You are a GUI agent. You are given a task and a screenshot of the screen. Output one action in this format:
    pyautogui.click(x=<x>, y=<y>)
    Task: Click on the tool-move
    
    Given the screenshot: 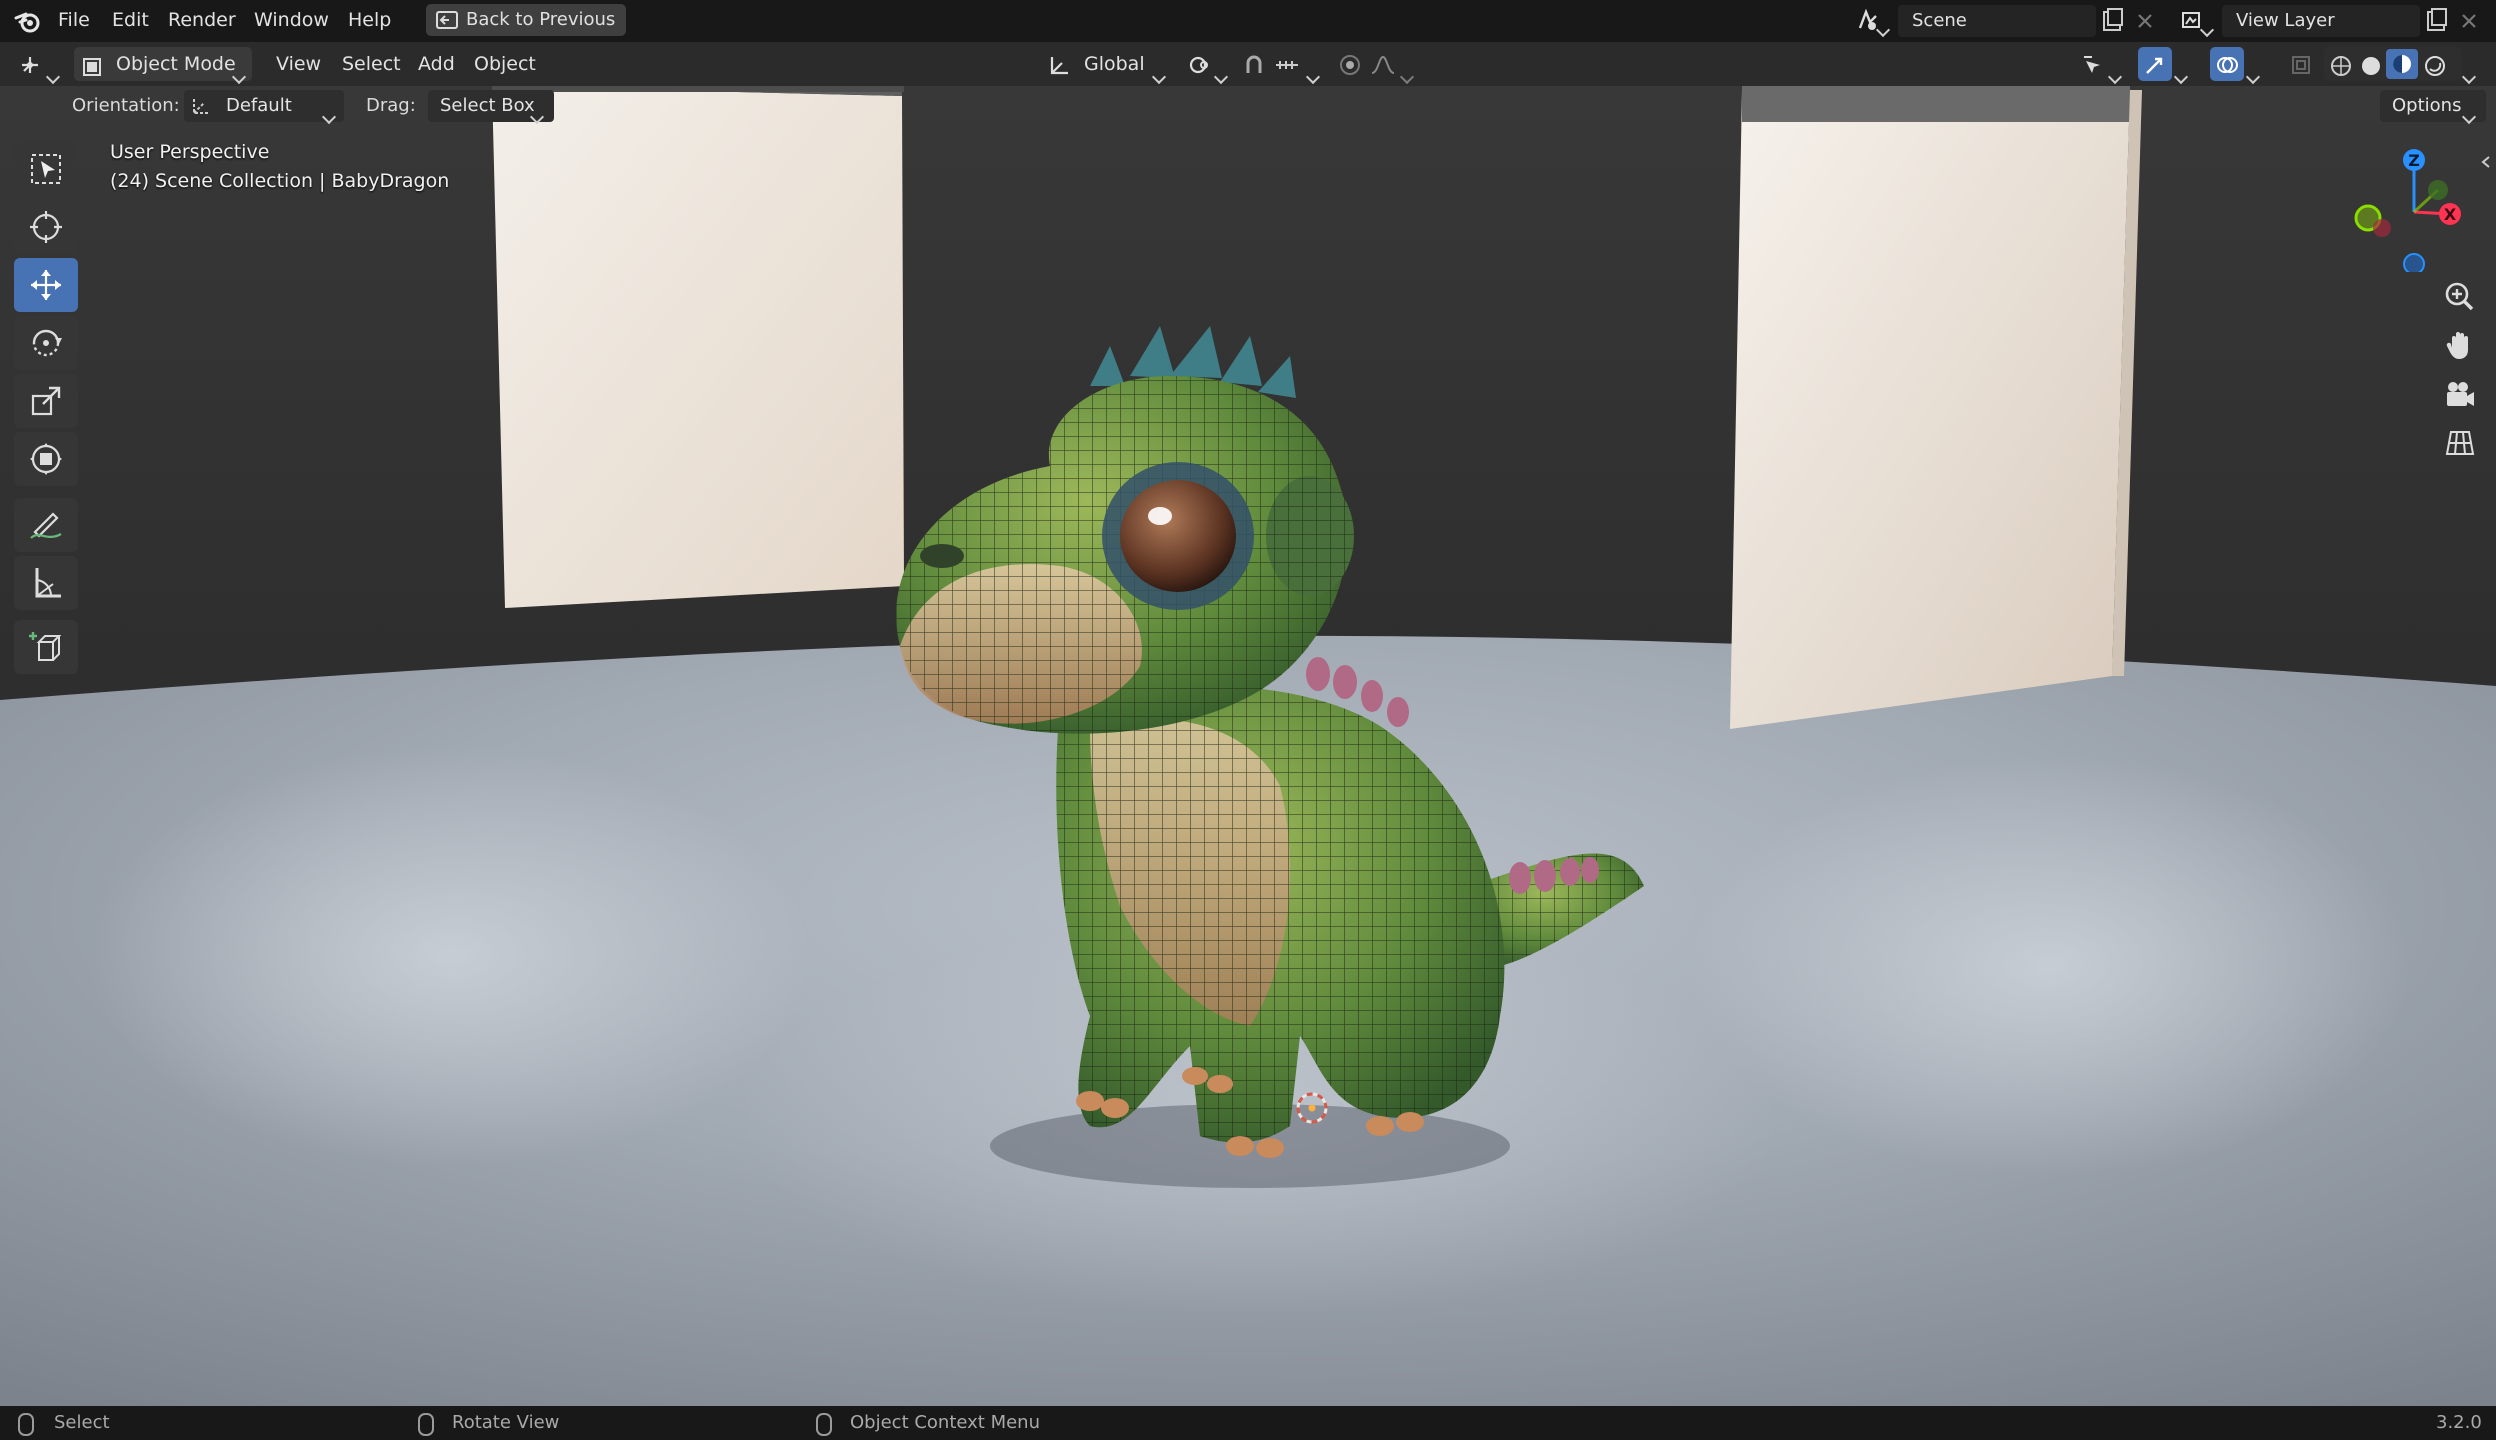 What is the action you would take?
    pyautogui.click(x=46, y=285)
    